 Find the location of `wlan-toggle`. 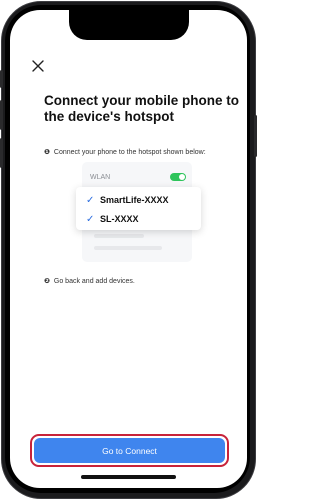

wlan-toggle is located at coordinates (178, 177).